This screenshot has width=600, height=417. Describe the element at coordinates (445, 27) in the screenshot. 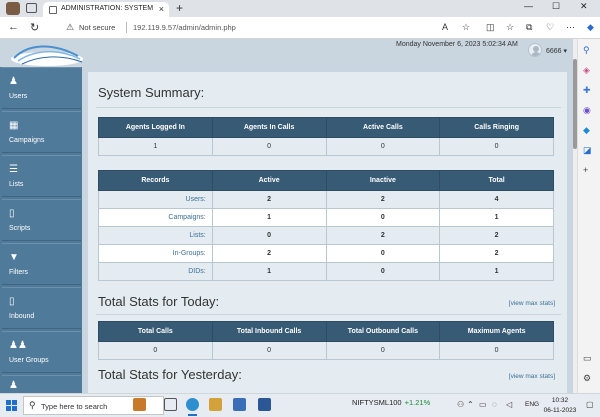

I see `read-aloud-icon: A` at that location.